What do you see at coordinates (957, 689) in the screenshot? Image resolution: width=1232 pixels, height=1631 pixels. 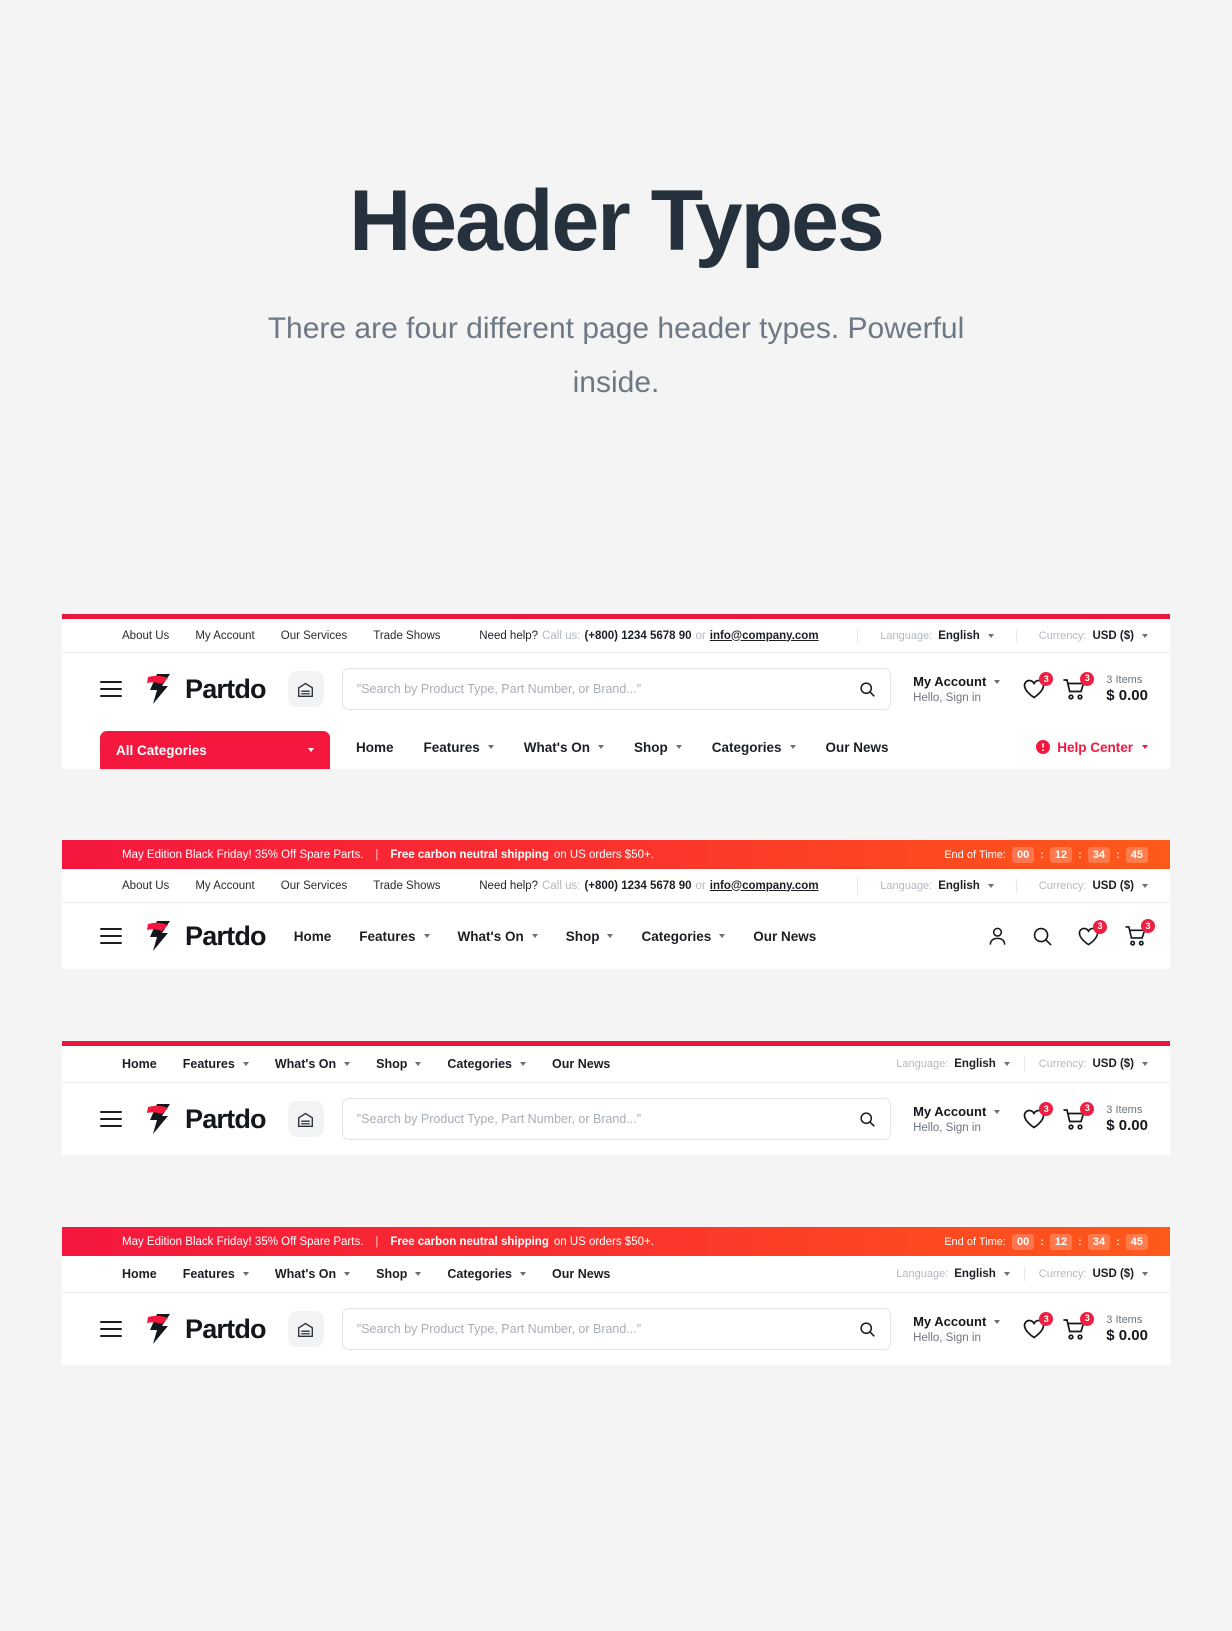 I see `account-menu-1: My Account Hello, Sign in` at bounding box center [957, 689].